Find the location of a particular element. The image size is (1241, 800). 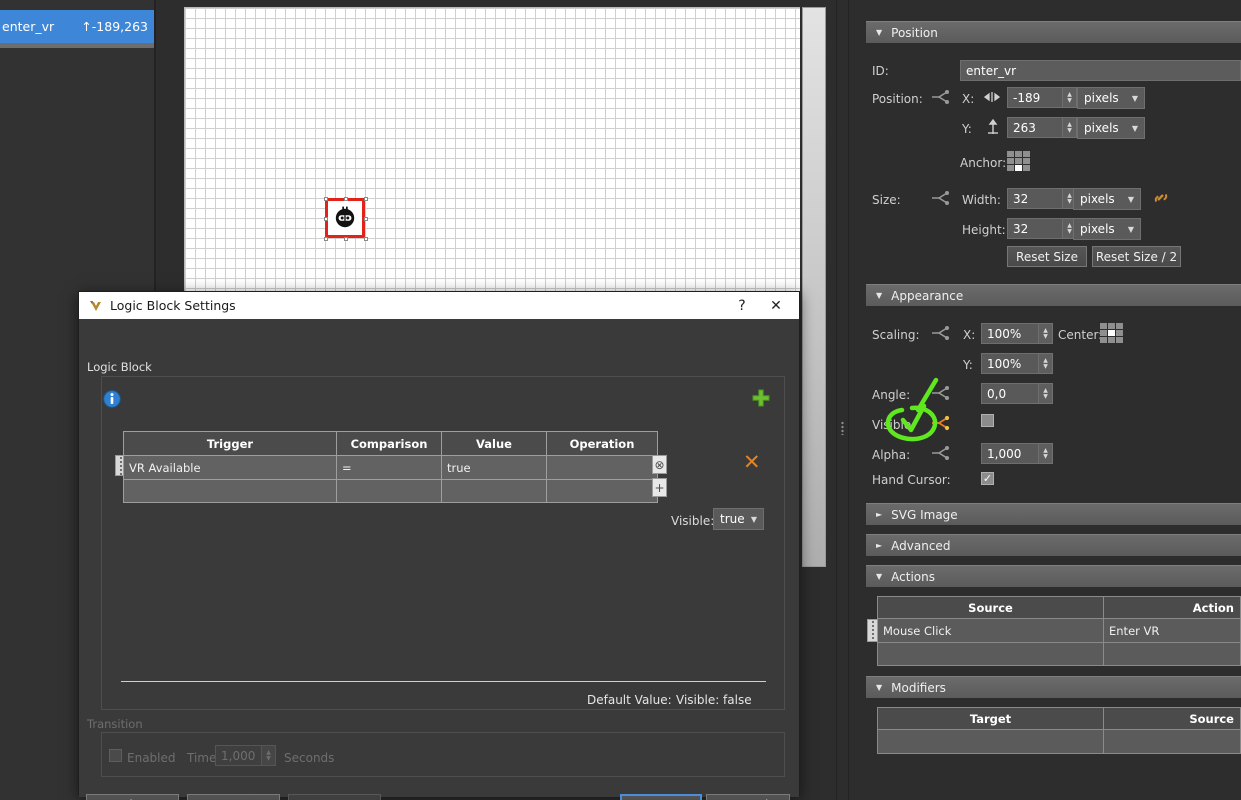

center-cell-mc is located at coordinates (1111, 333).